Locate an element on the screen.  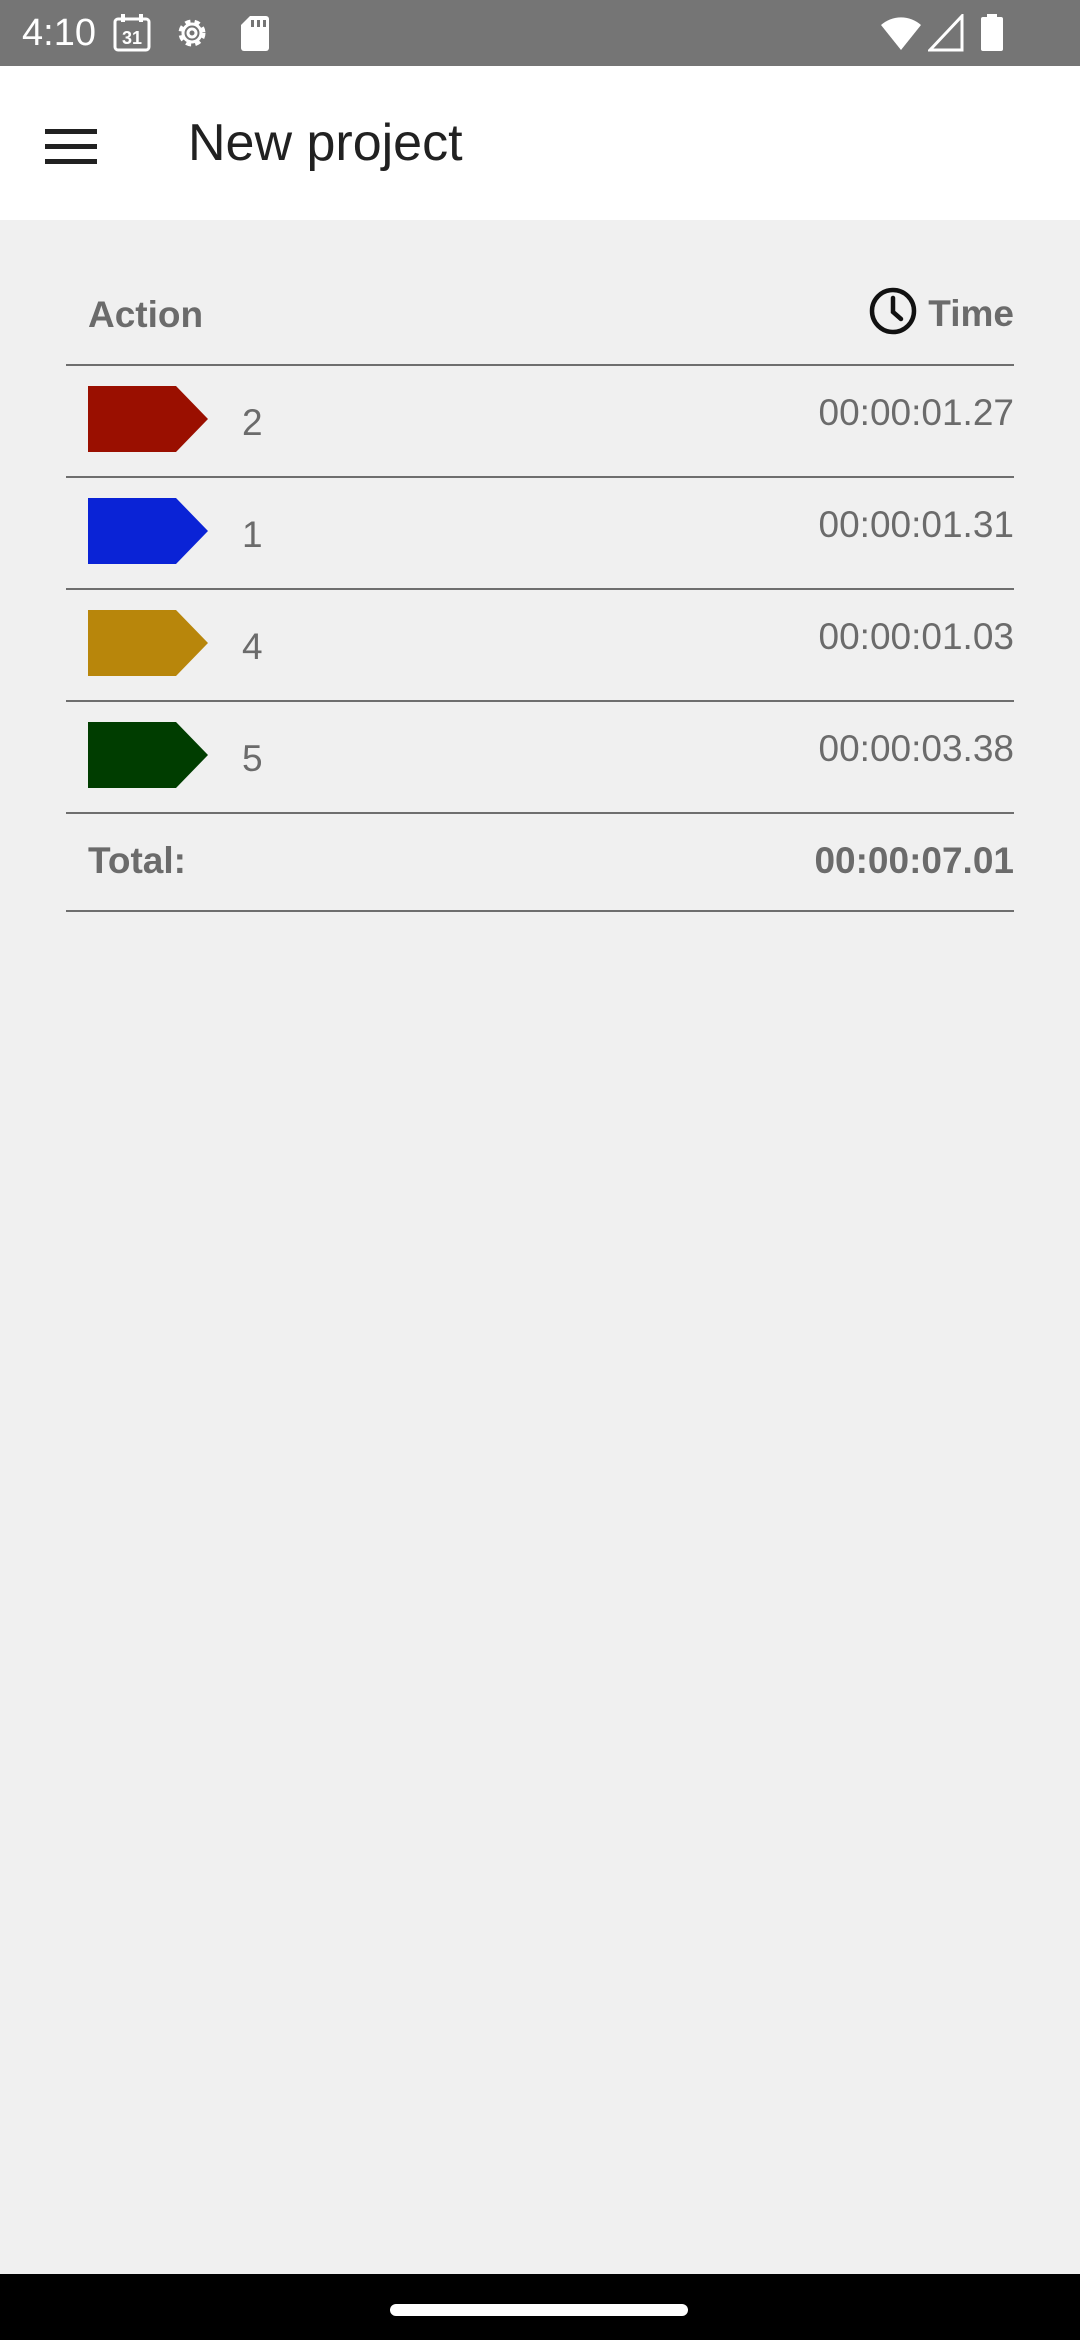
header-time: Time is located at coordinates (941, 313).